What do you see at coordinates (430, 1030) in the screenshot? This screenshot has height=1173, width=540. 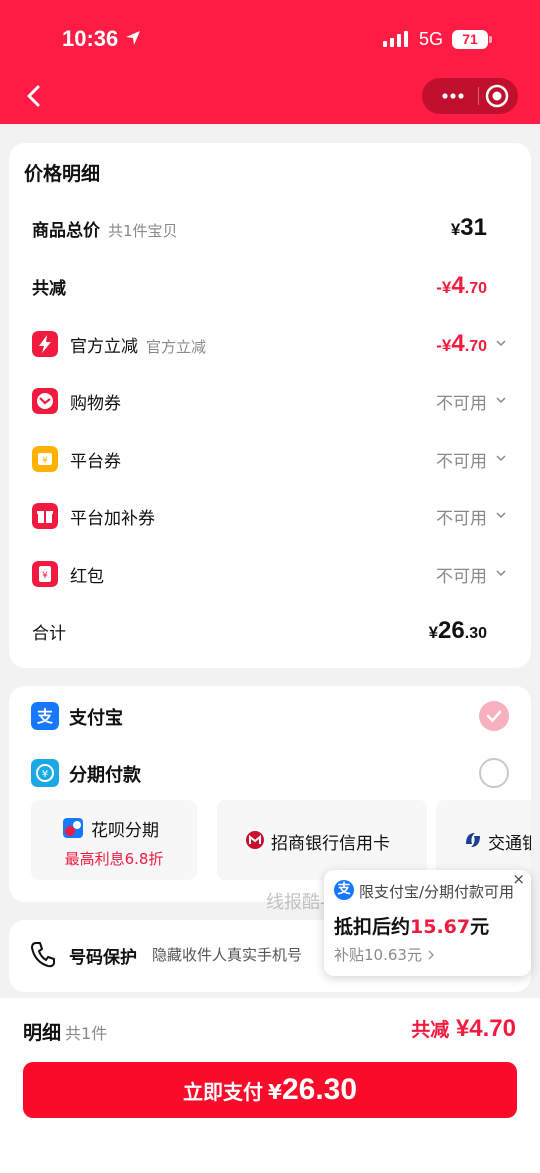 I see `total-reduce-summary-label: 共减` at bounding box center [430, 1030].